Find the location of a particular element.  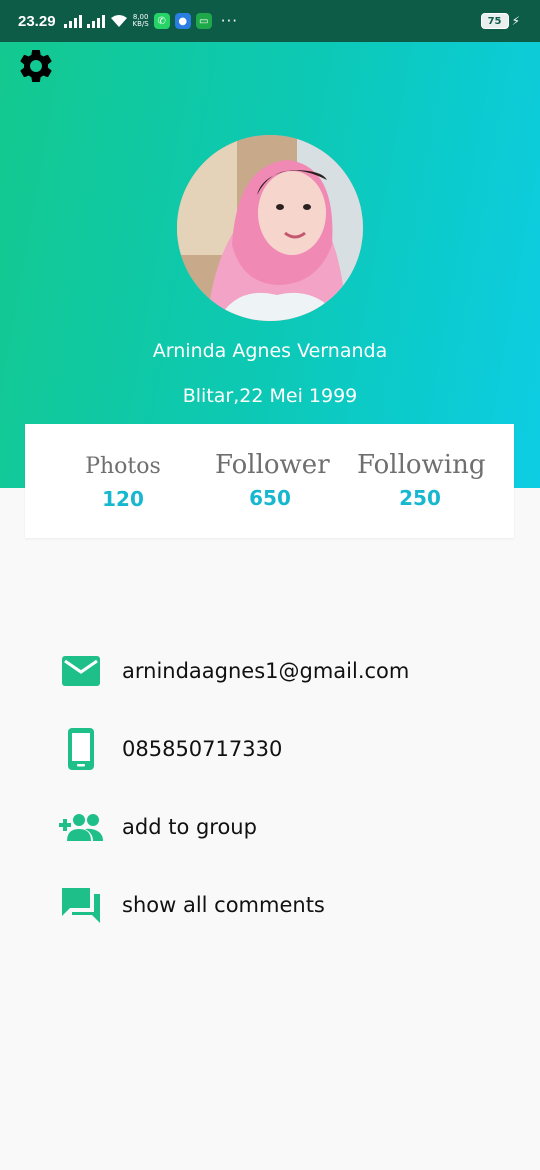

email-row: arnindaagnes1@gmail.com is located at coordinates (276, 671).